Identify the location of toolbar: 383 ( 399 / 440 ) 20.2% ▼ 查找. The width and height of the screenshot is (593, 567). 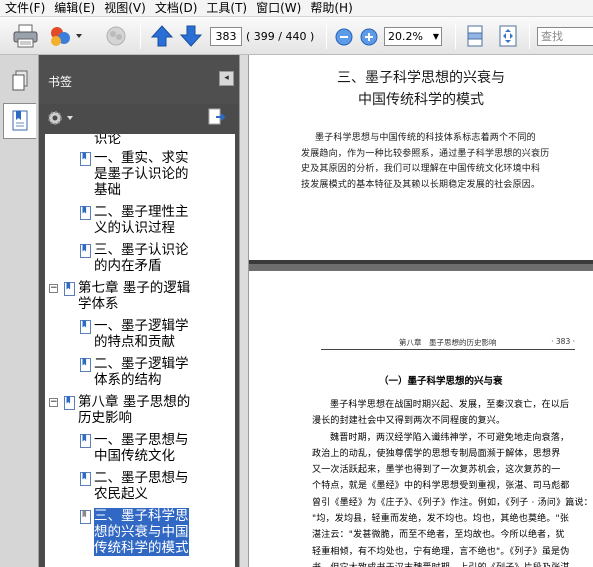
(296, 36).